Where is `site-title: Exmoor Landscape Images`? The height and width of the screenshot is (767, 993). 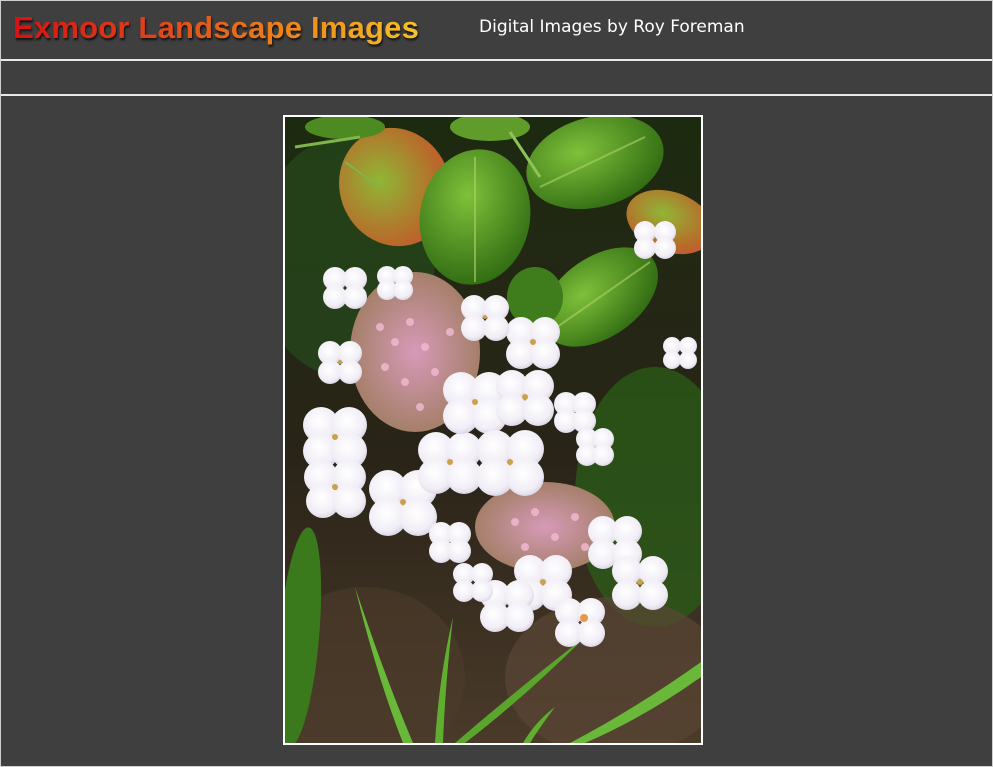 site-title: Exmoor Landscape Images is located at coordinates (216, 28).